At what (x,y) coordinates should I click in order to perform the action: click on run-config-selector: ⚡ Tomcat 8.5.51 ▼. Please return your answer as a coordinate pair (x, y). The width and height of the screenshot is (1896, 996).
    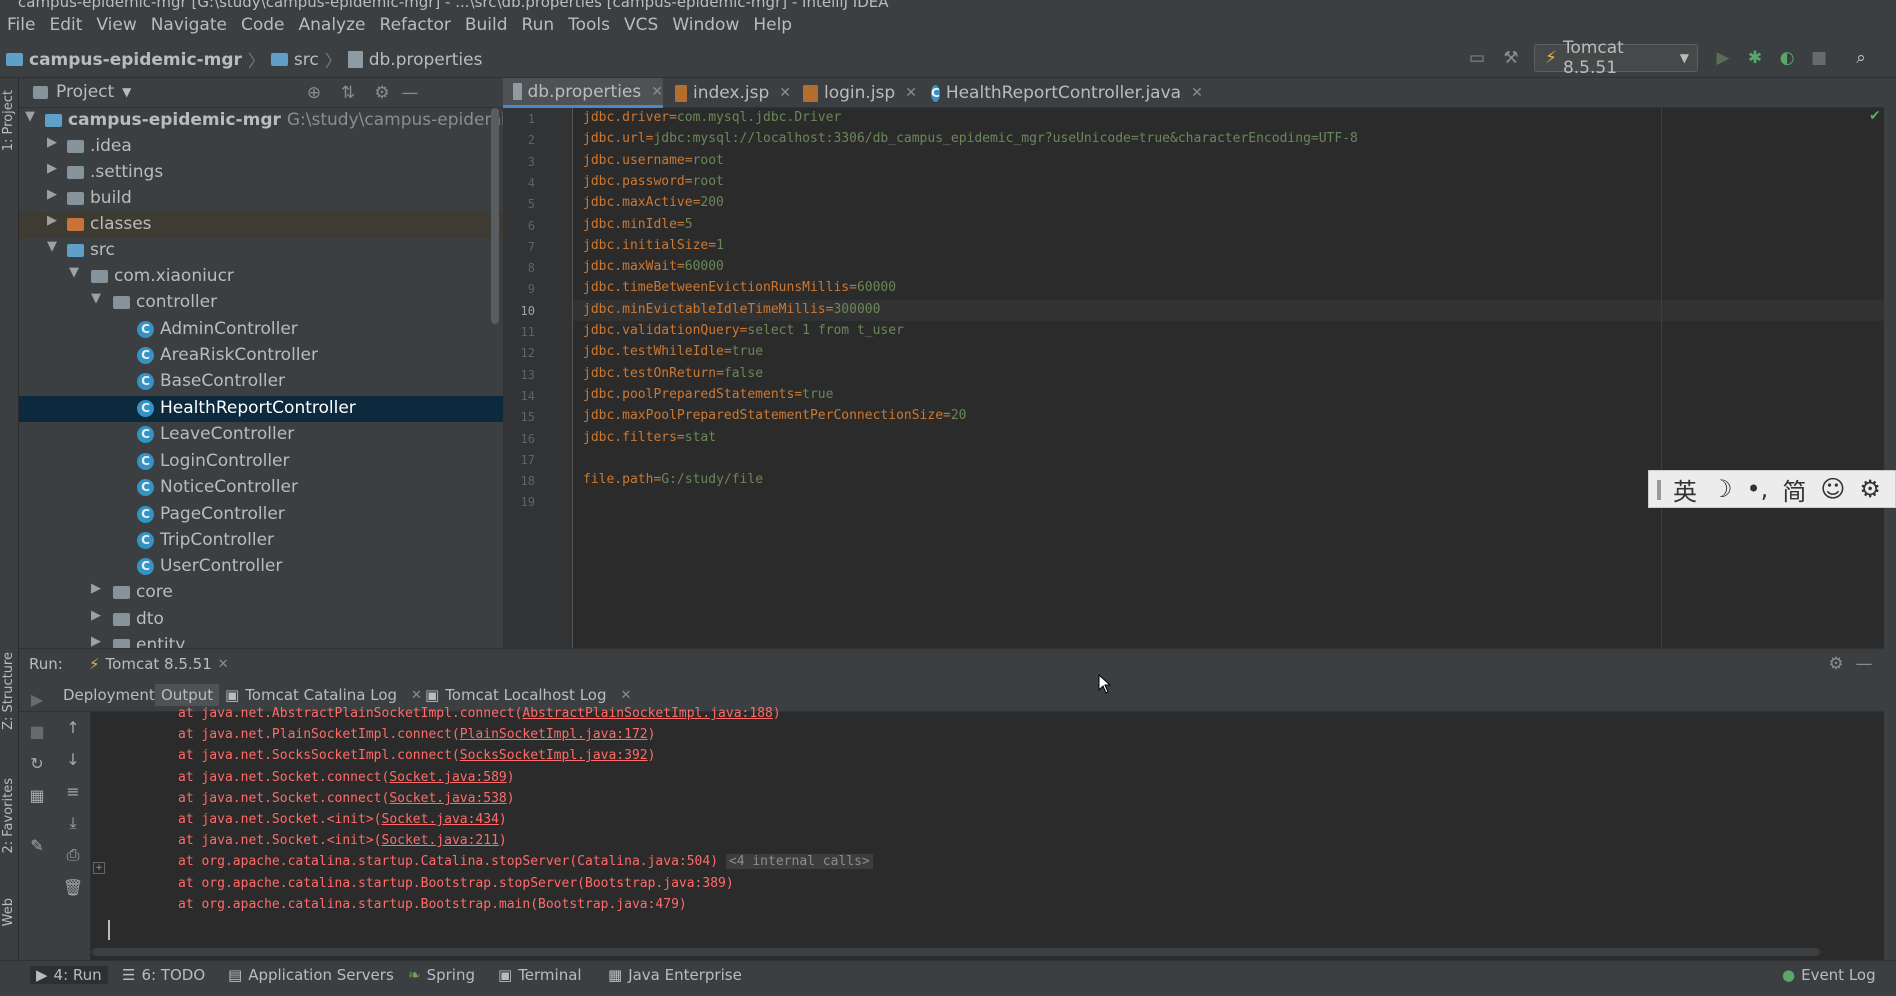
    Looking at the image, I should click on (1616, 58).